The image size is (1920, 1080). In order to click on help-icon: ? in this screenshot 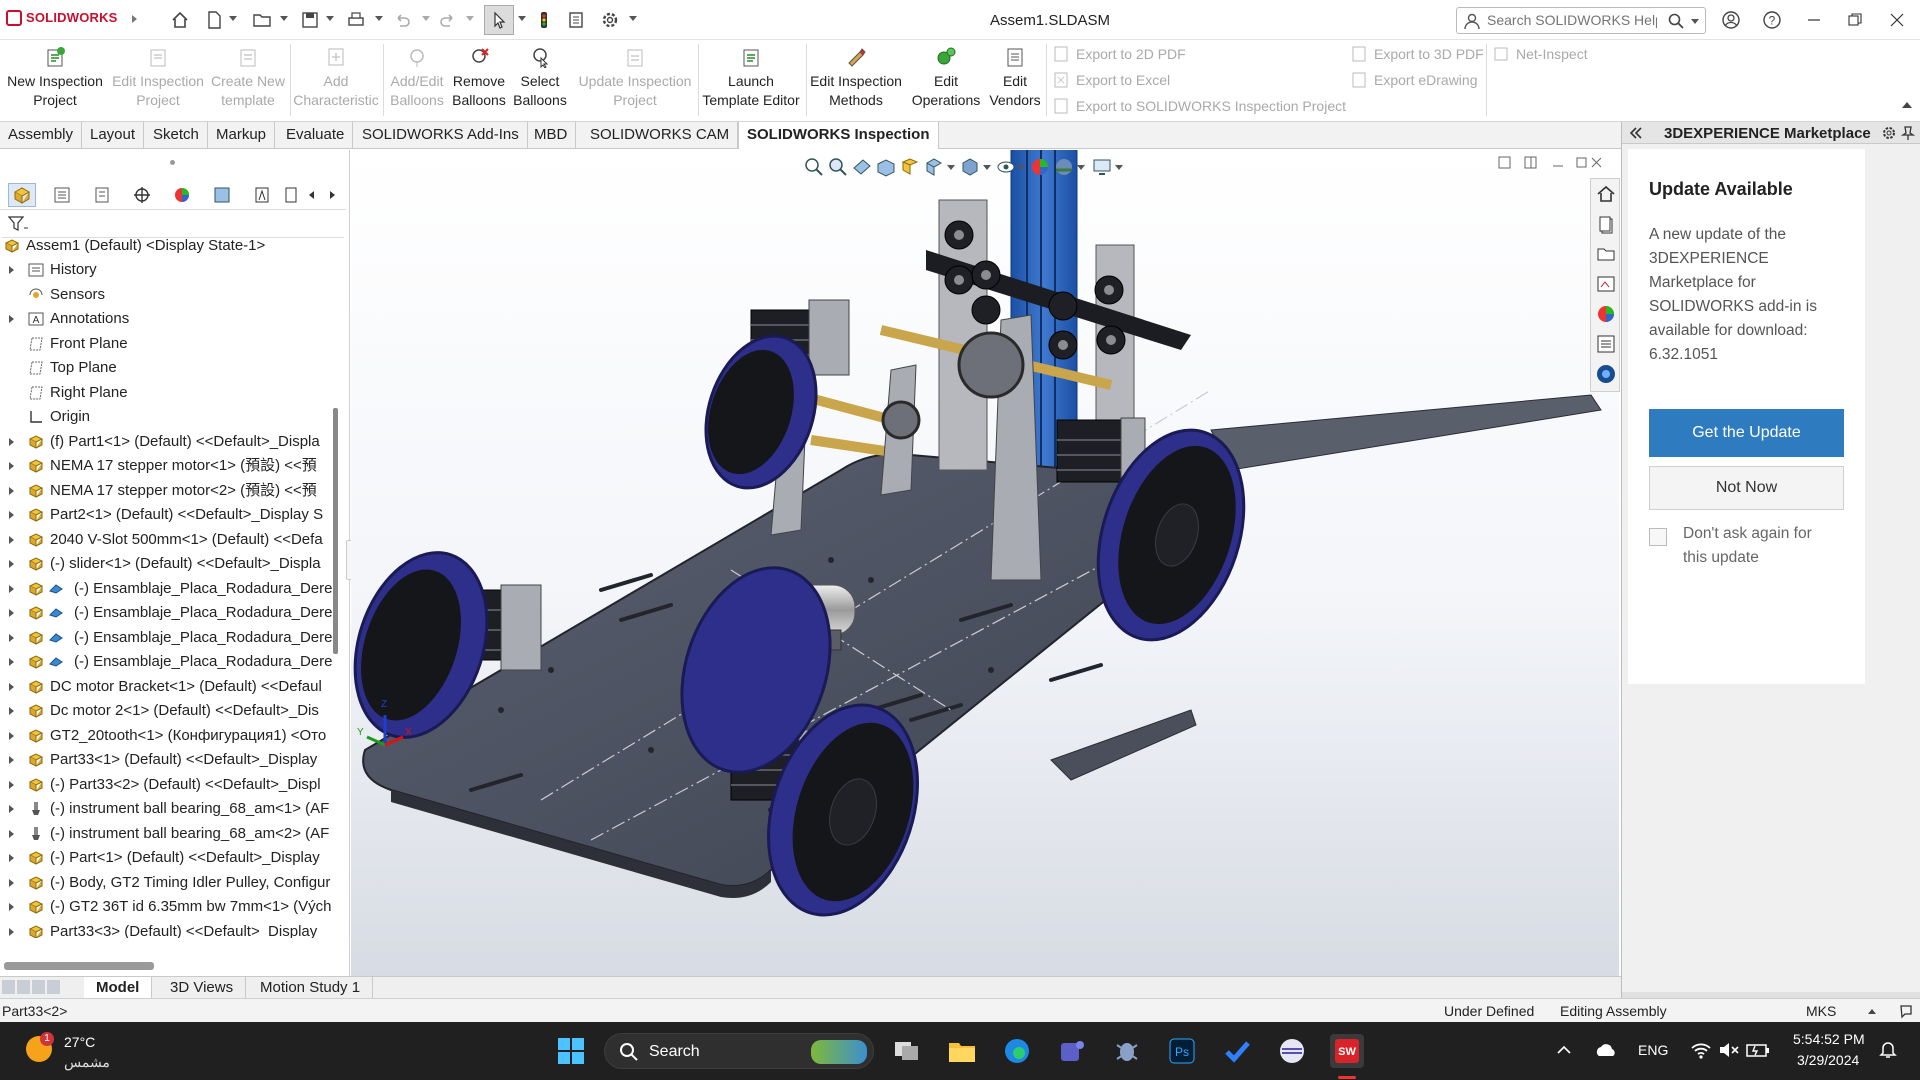, I will do `click(1772, 20)`.